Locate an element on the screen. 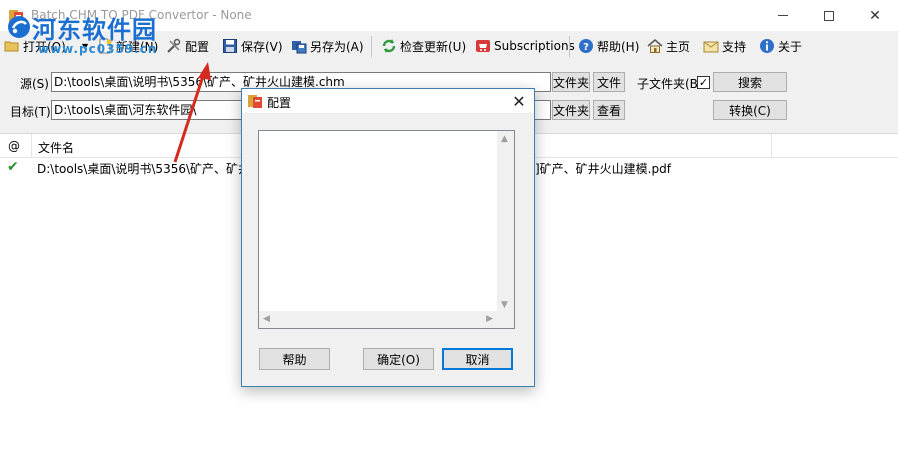 Image resolution: width=898 pixels, height=453 pixels. help-label: 帮助(H) is located at coordinates (618, 46).